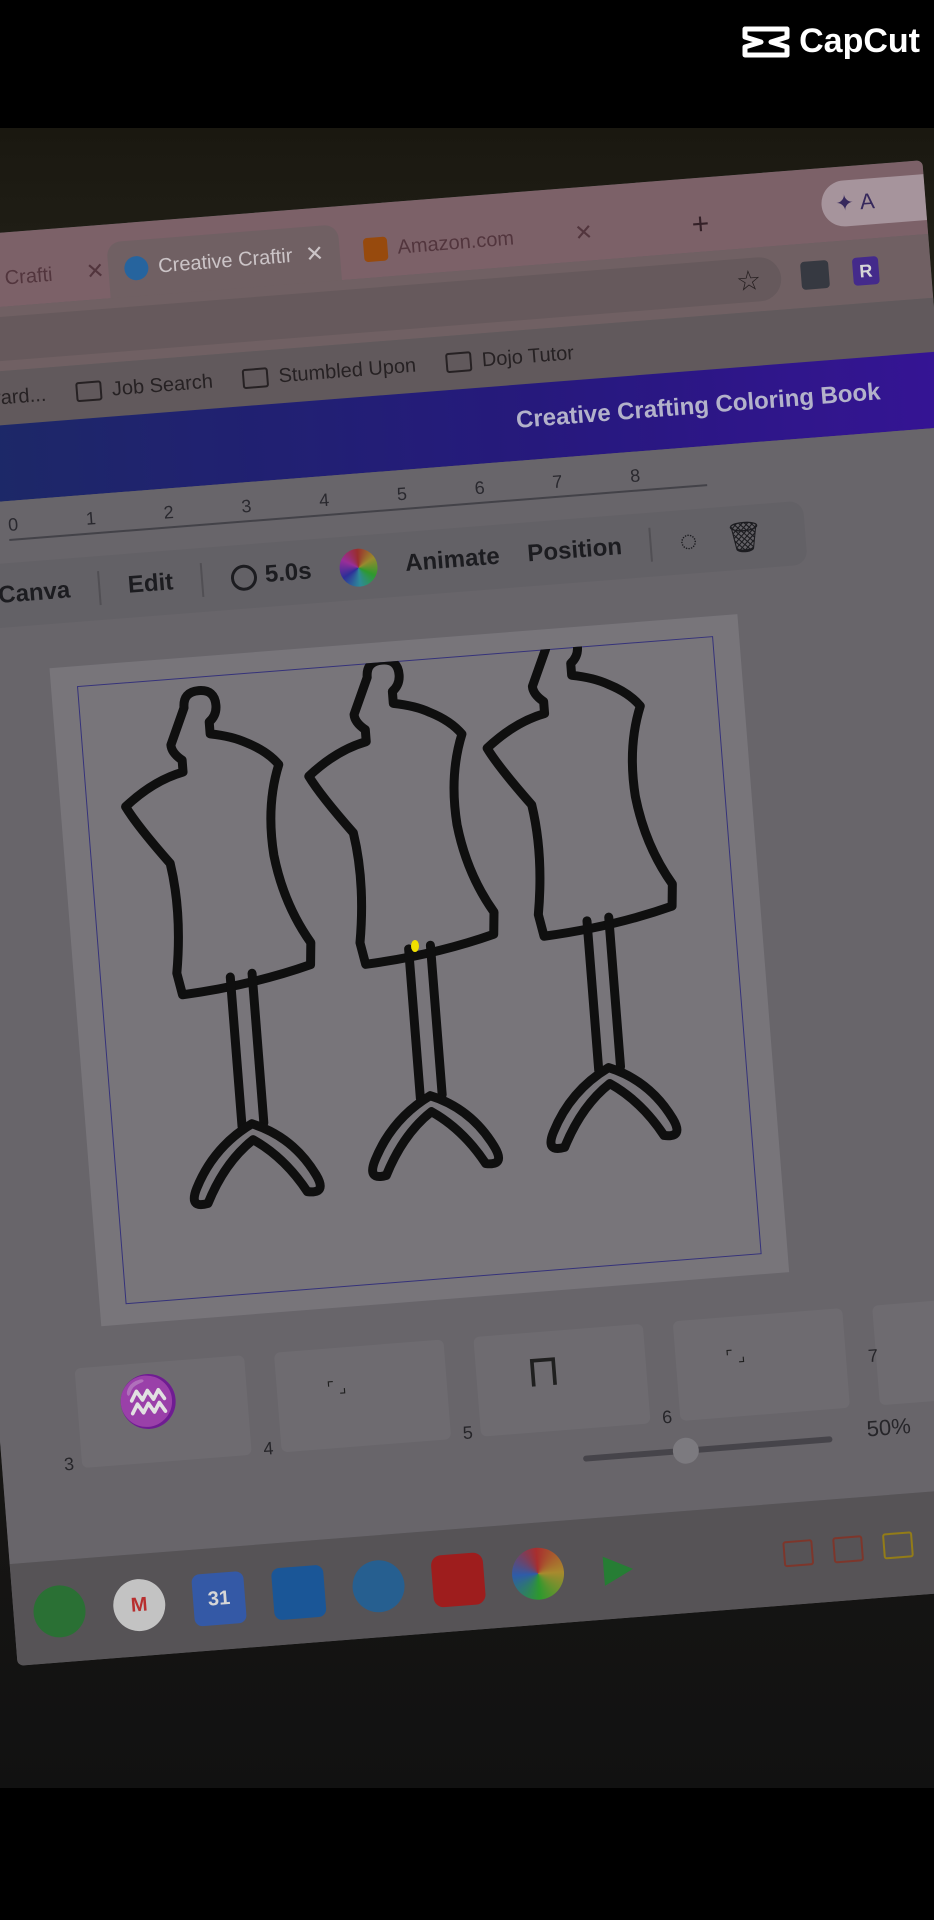 This screenshot has width=934, height=1920. I want to click on gmail-app-icon: M, so click(139, 1605).